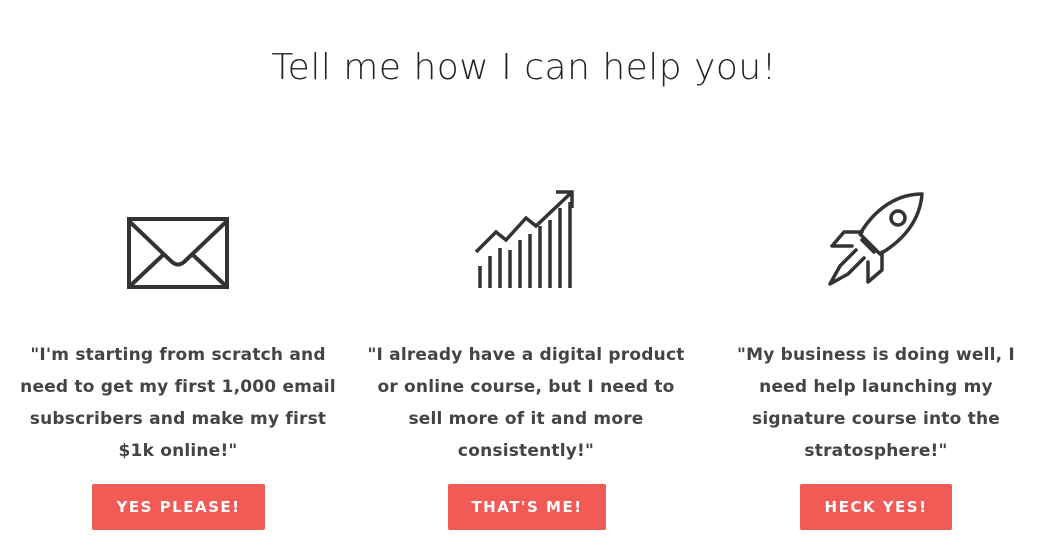 This screenshot has height=552, width=1048. I want to click on quote-line: sell more of it and more, so click(526, 419).